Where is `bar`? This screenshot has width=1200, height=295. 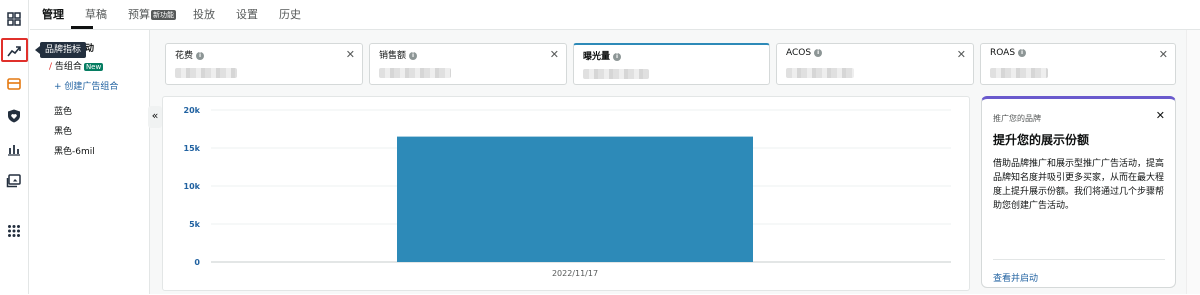 bar is located at coordinates (575, 199).